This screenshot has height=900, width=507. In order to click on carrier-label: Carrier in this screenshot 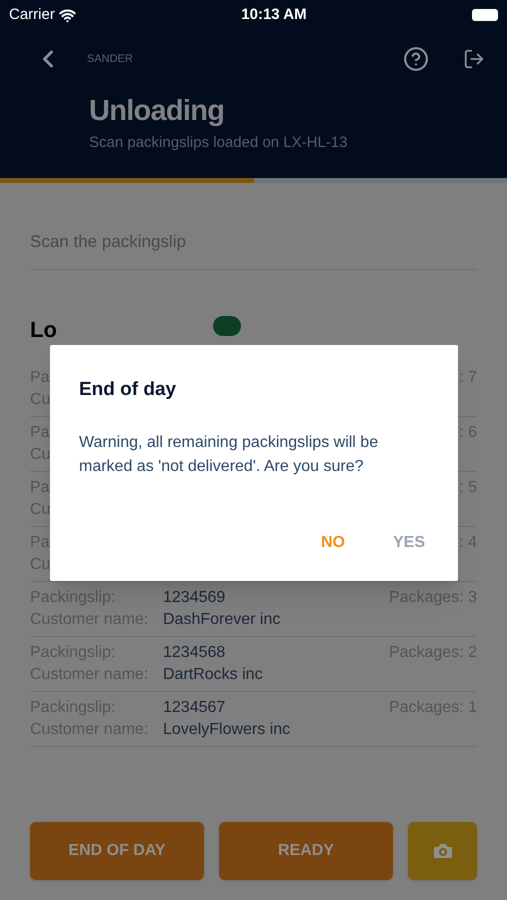, I will do `click(32, 14)`.